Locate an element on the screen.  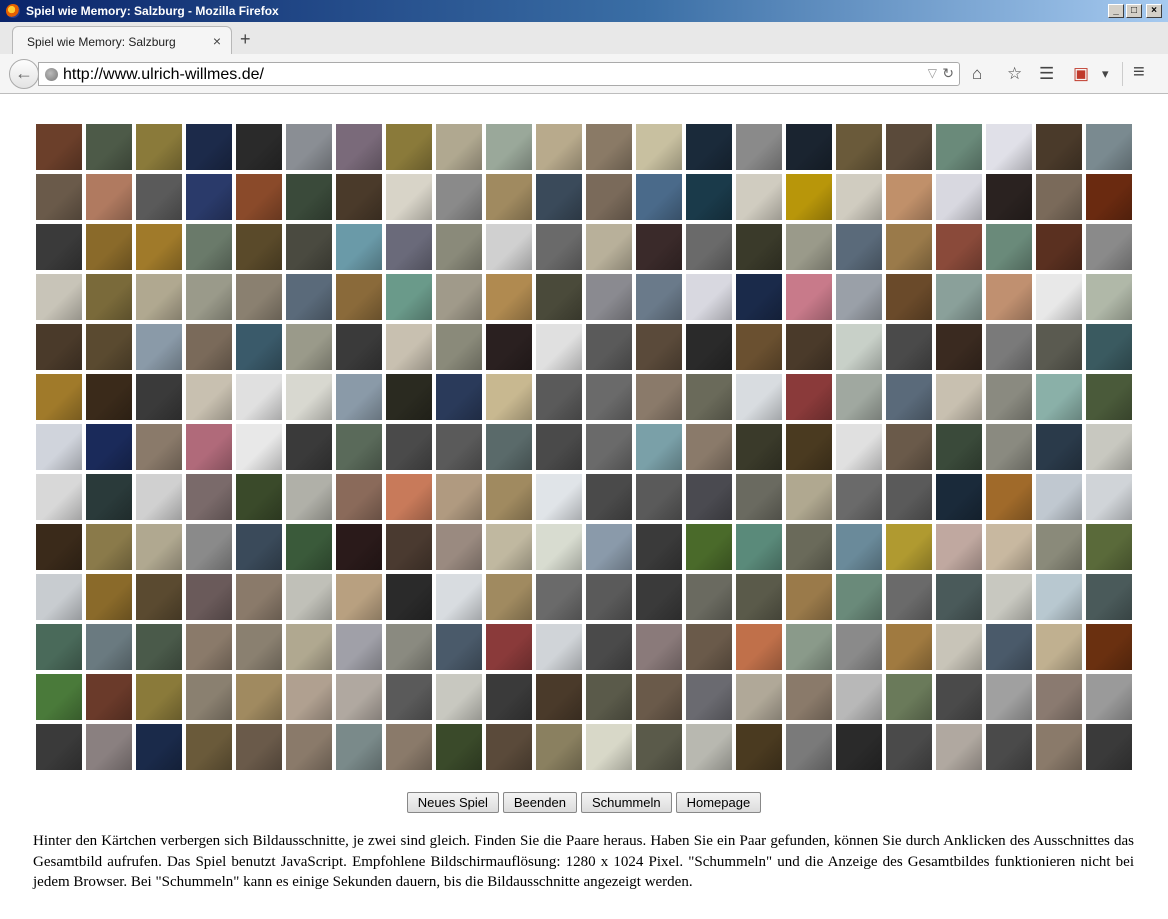
url-text: http://www.ulrich-willmes.de/ is located at coordinates (163, 75).